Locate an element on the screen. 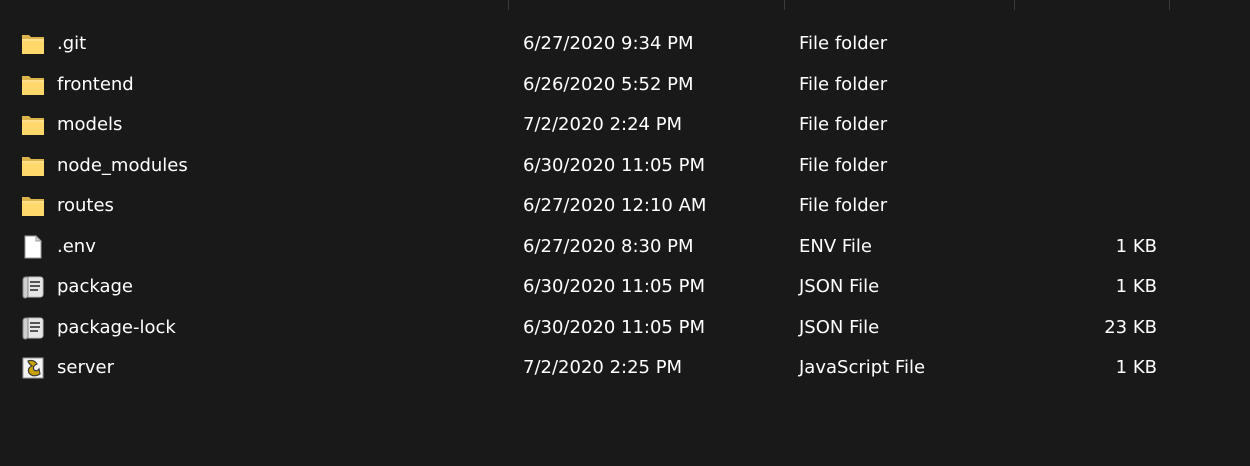 This screenshot has height=466, width=1250. file-name-cell: routes is located at coordinates (255, 206).